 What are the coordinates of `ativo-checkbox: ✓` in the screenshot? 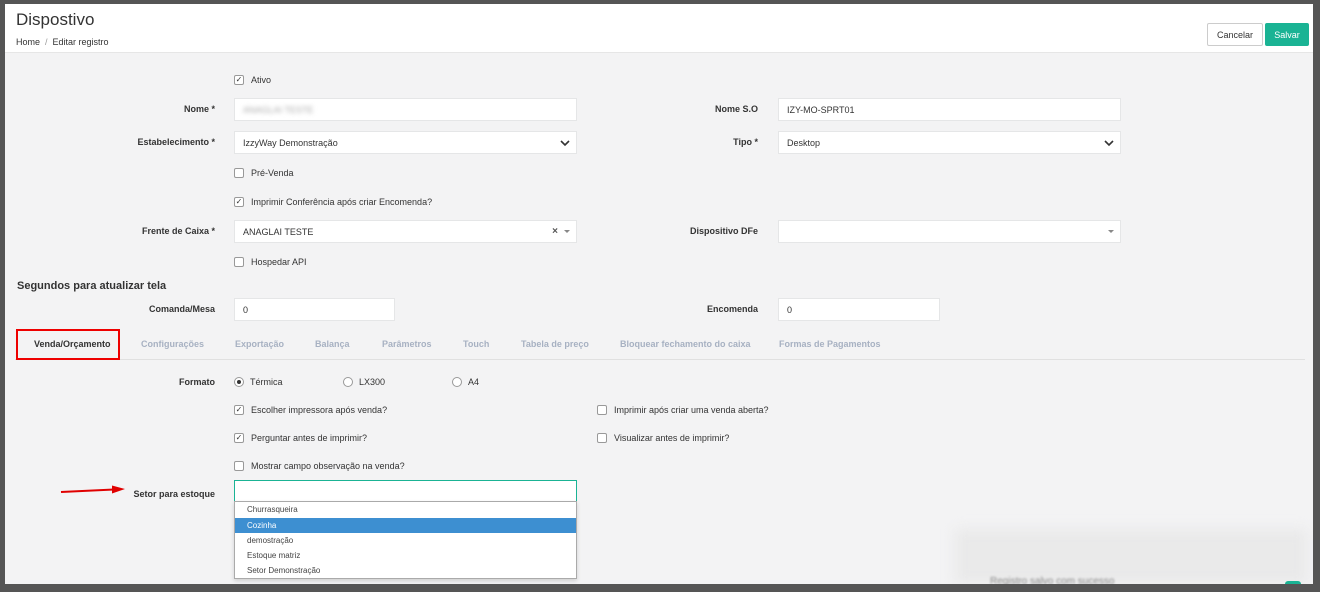 It's located at (239, 80).